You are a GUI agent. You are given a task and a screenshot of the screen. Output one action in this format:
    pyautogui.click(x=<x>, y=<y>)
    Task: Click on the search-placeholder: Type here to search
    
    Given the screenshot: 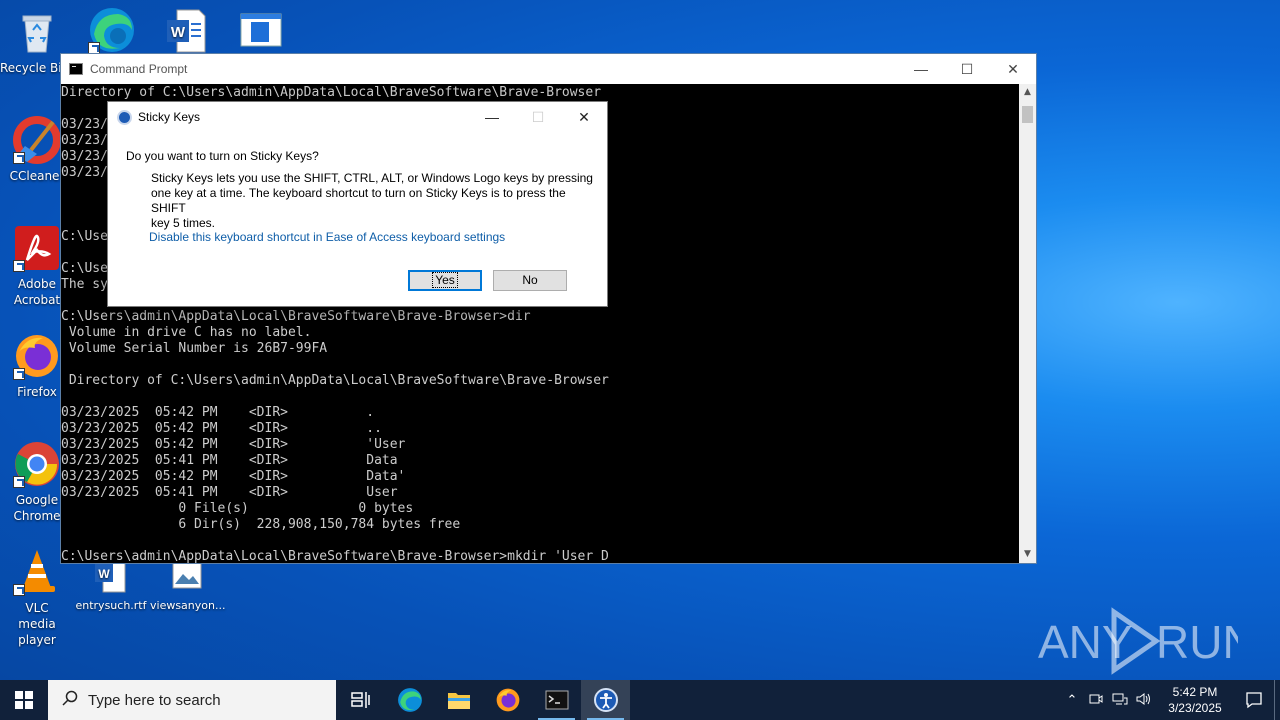 What is the action you would take?
    pyautogui.click(x=154, y=700)
    